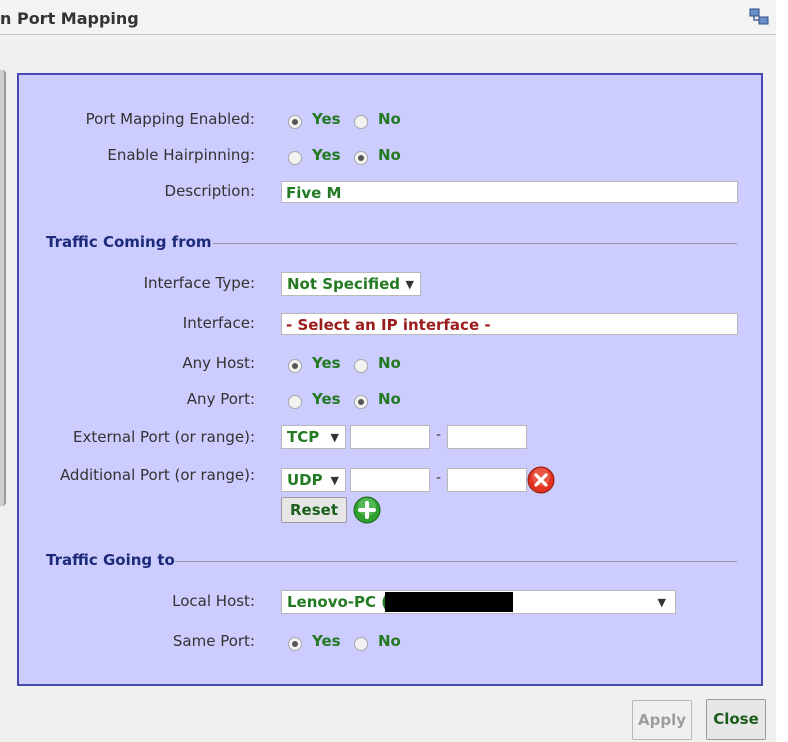 The width and height of the screenshot is (788, 742). Describe the element at coordinates (509, 324) in the screenshot. I see `interface-input: - Select an IP interface -` at that location.